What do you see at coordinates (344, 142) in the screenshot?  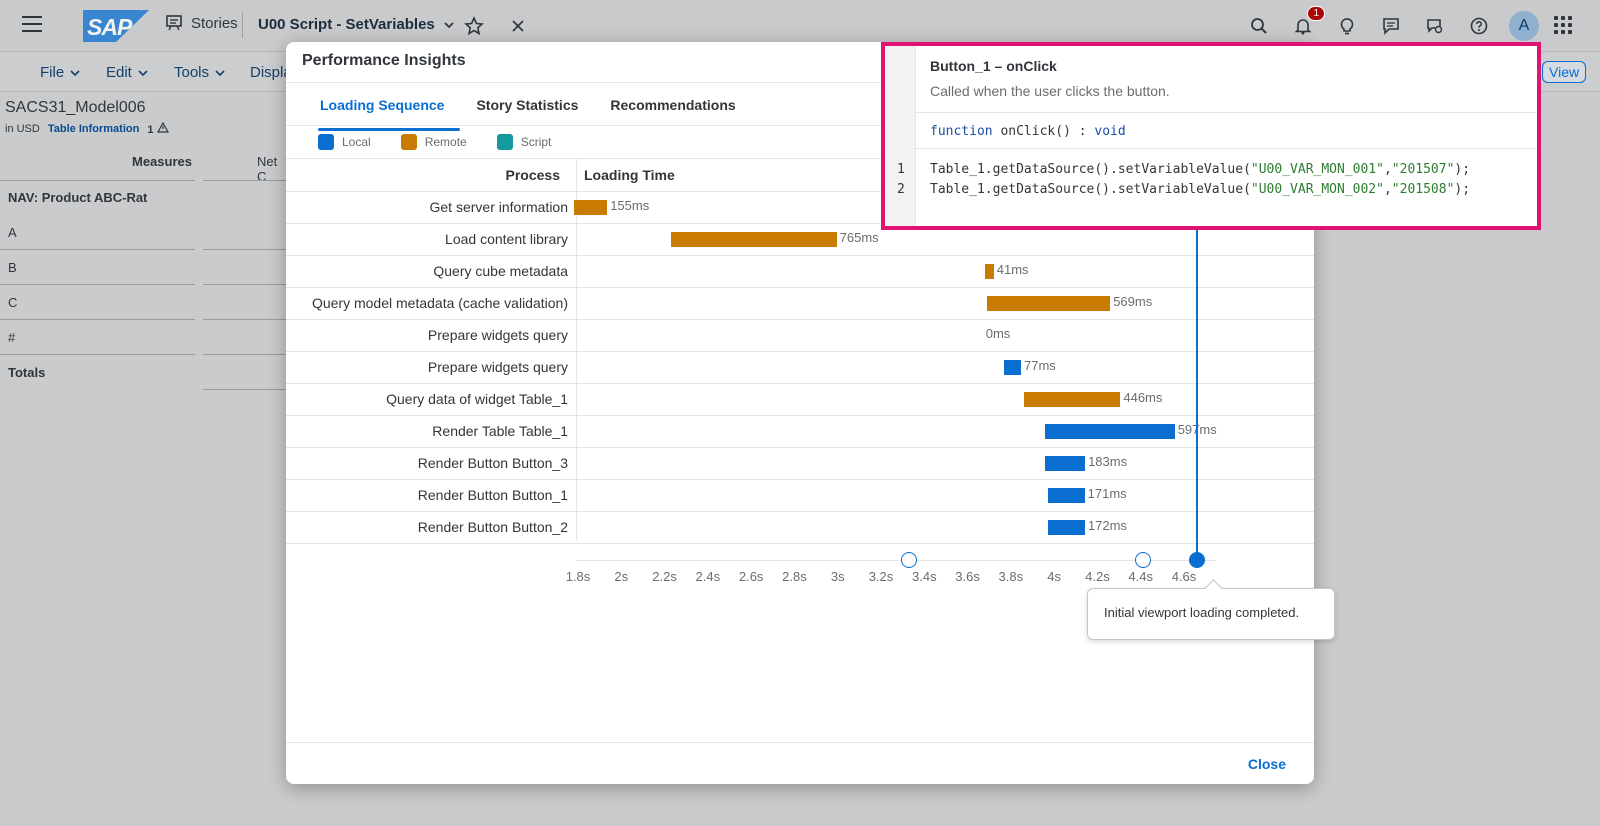 I see `legend-item-local: Local` at bounding box center [344, 142].